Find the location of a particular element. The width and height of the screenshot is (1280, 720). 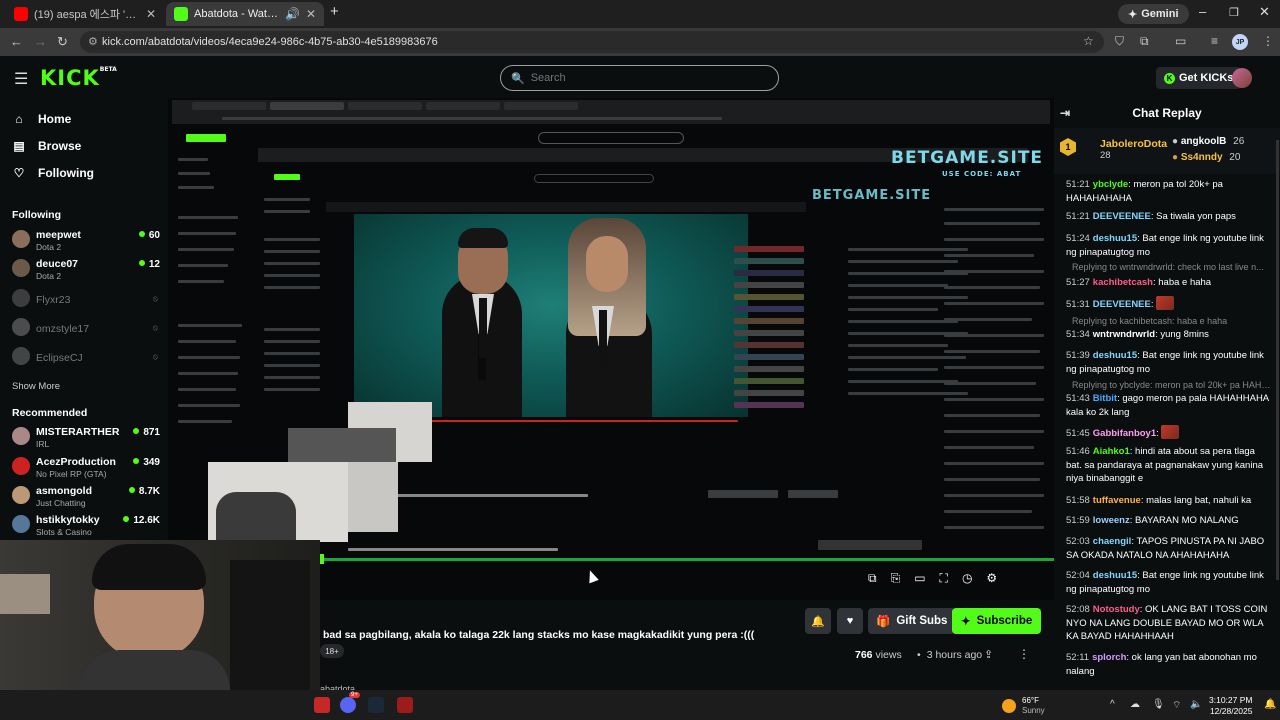

clip-icon: ⎘ is located at coordinates (896, 578).